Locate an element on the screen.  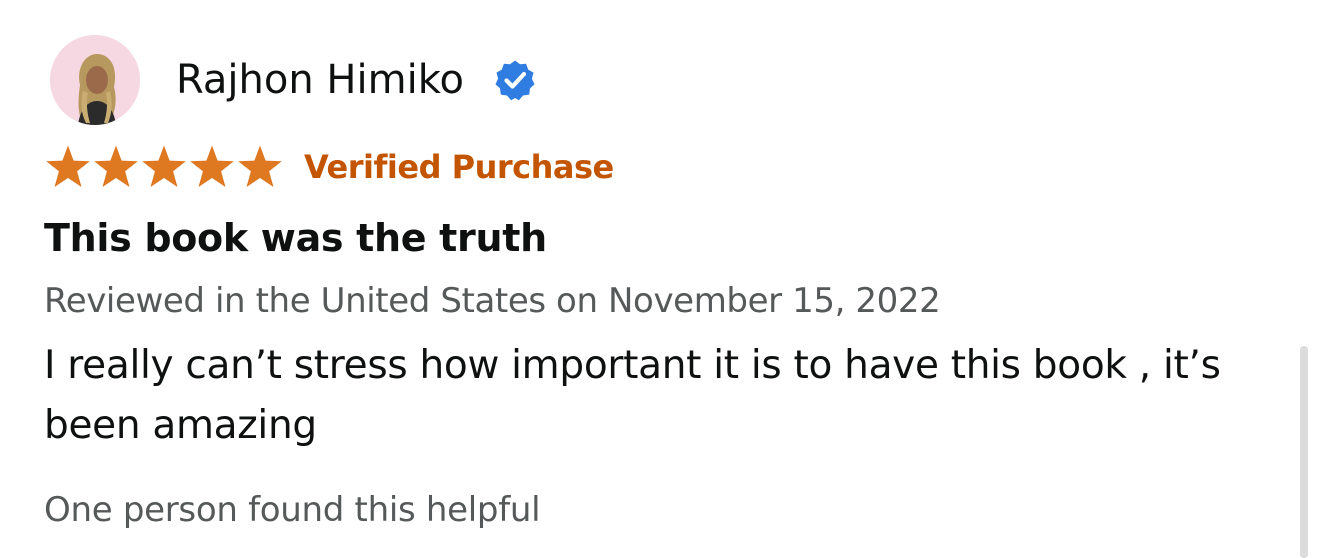
scrollbar is located at coordinates (1308, 279).